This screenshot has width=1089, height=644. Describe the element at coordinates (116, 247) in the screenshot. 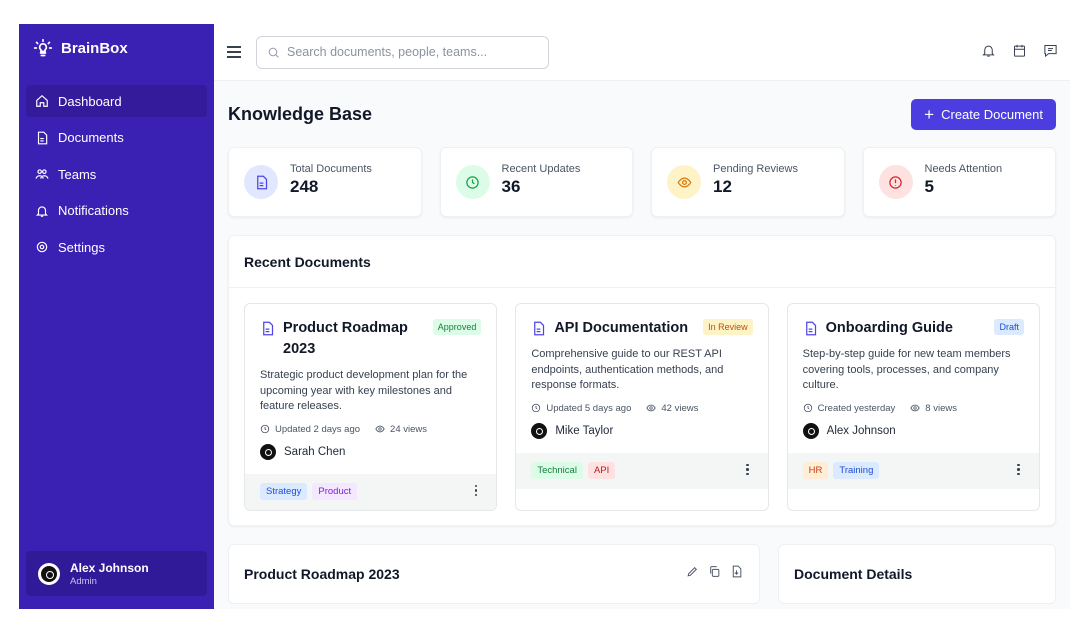

I see `sidebar-item-settings: Settings` at that location.